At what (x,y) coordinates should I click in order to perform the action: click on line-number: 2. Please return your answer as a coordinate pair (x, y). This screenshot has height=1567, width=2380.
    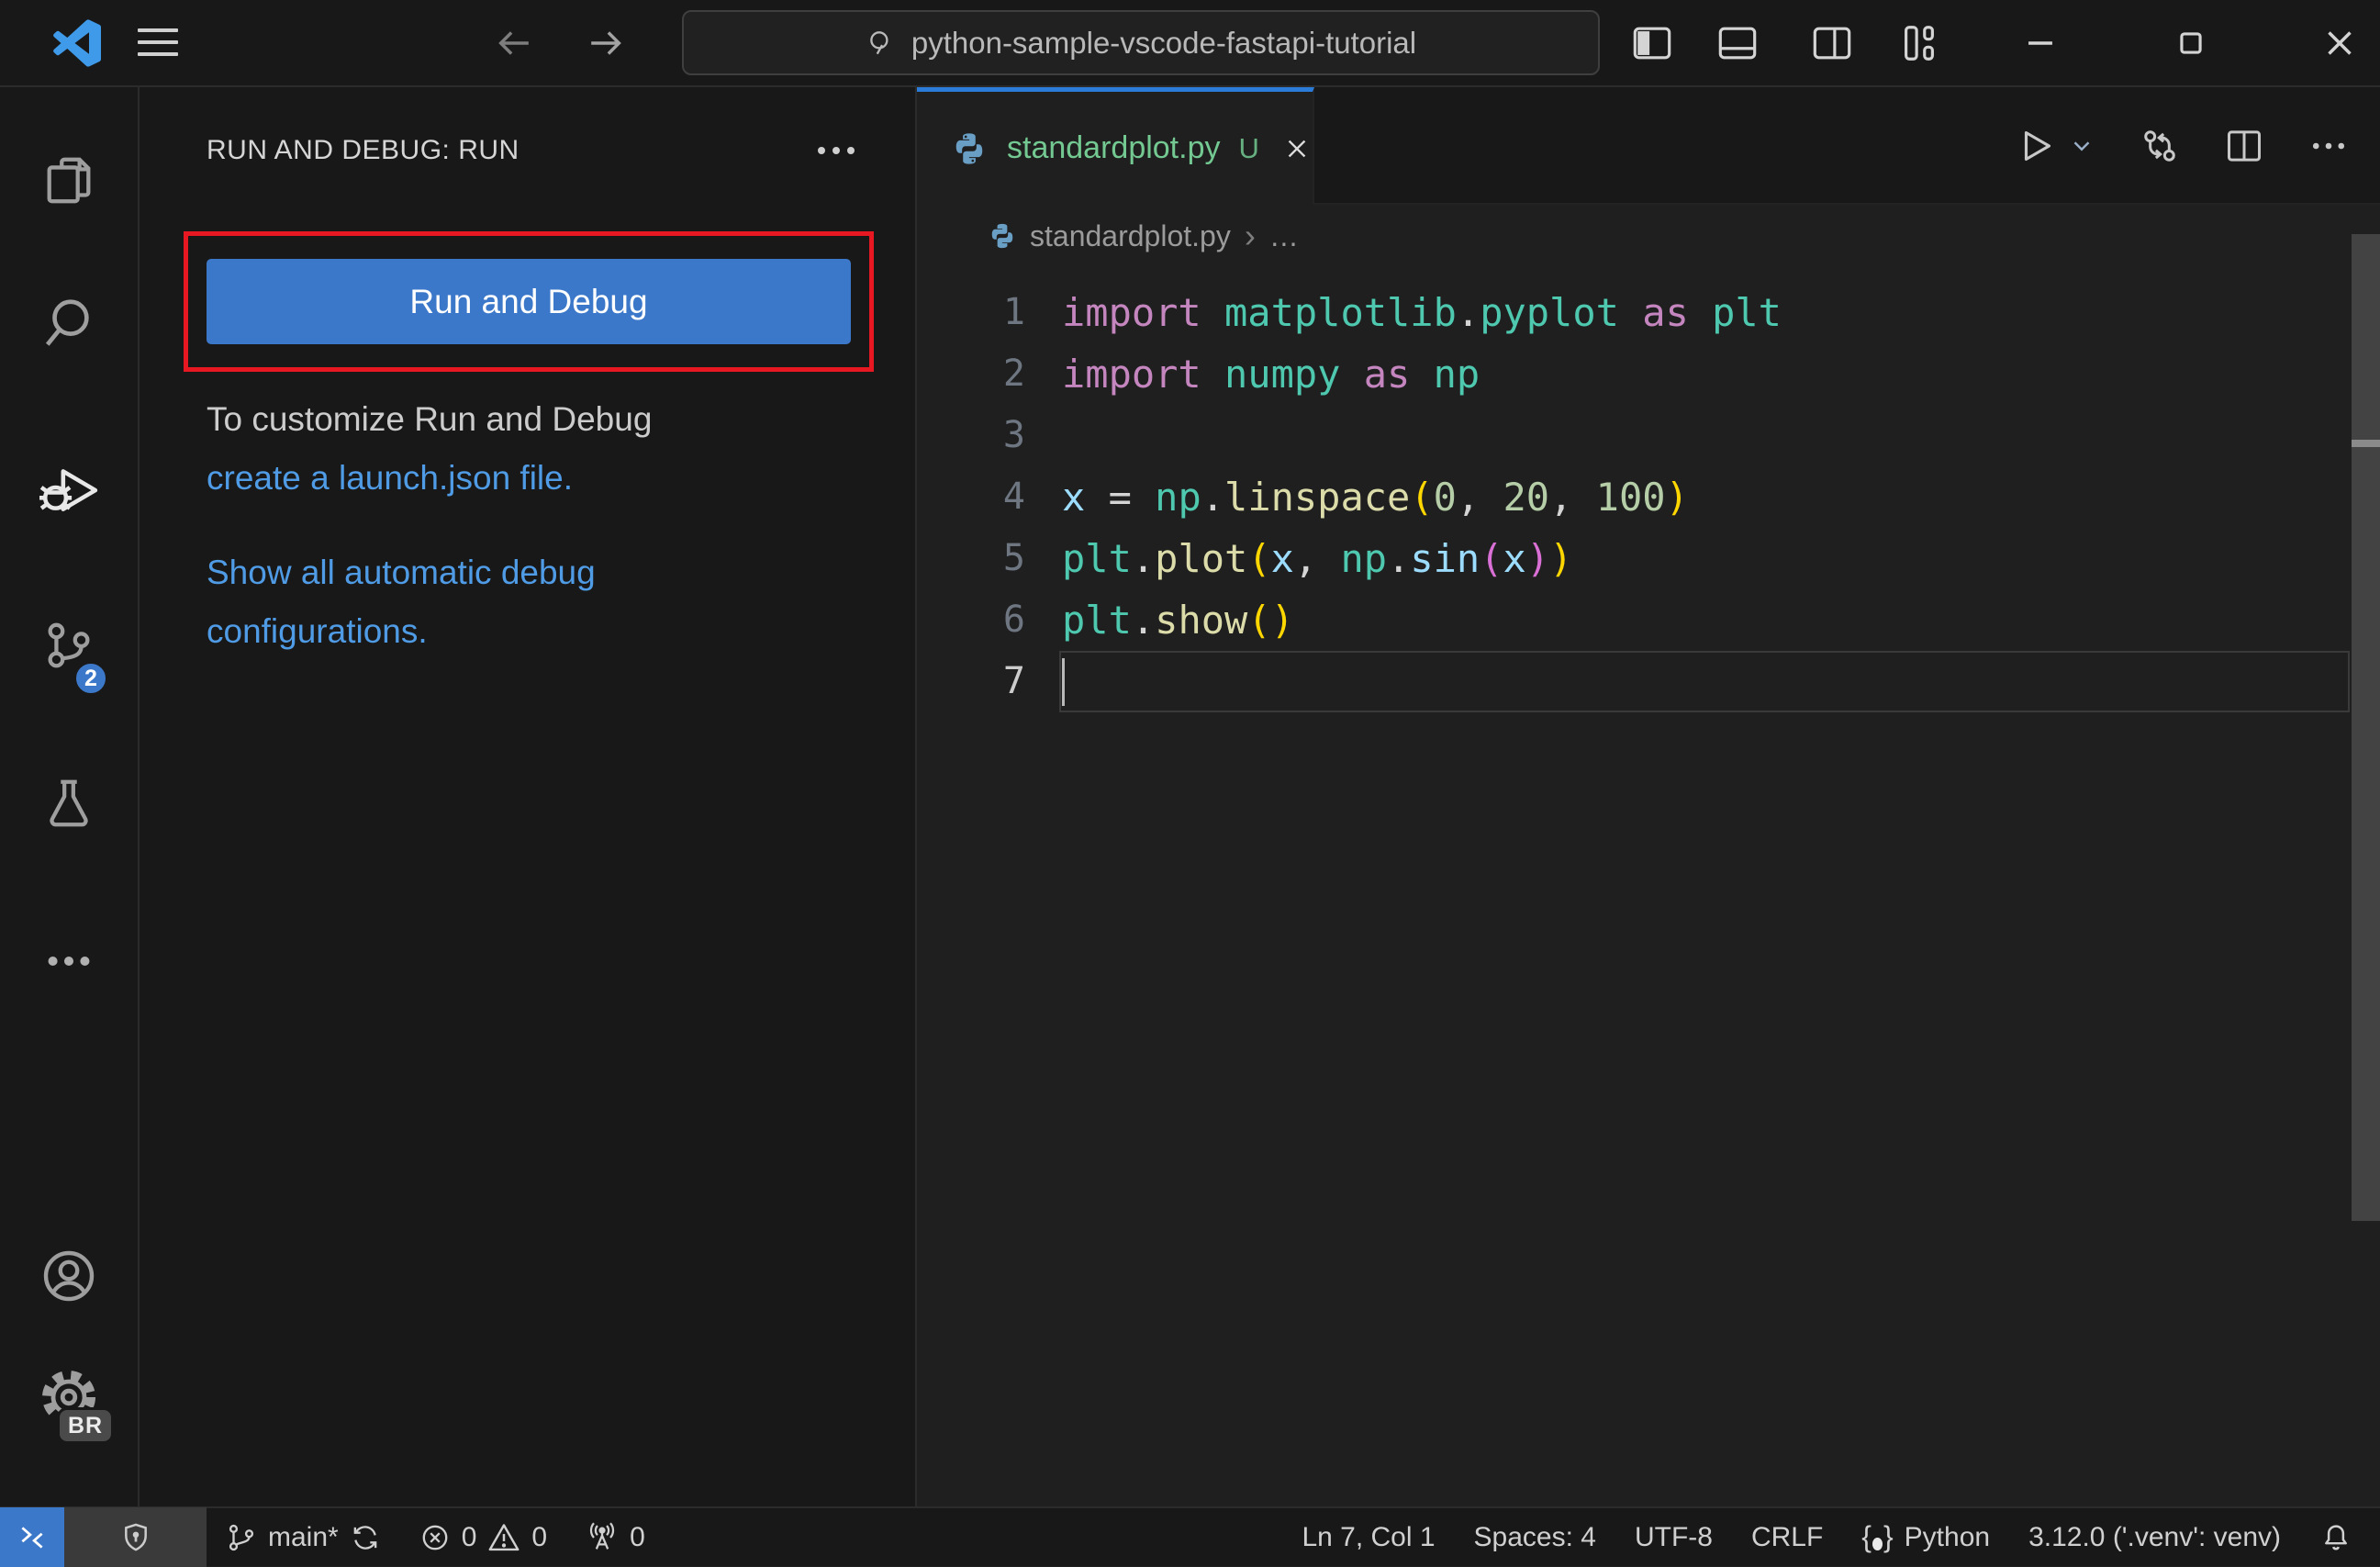
    Looking at the image, I should click on (1013, 374).